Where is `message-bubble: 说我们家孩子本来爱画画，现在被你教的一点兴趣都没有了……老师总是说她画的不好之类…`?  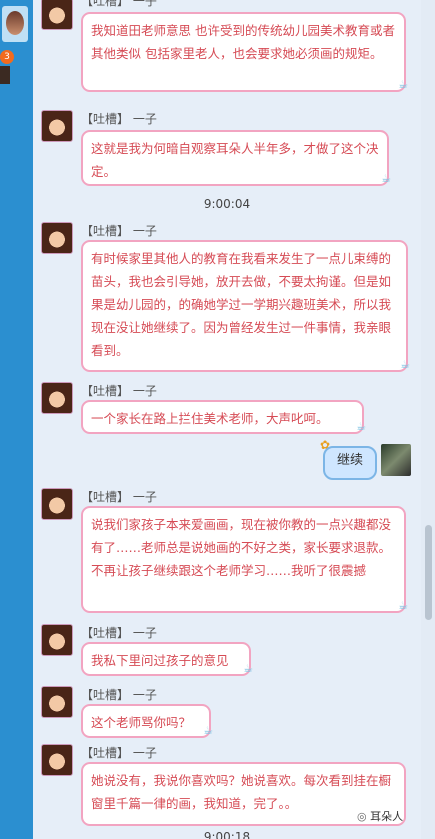
message-bubble: 说我们家孩子本来爱画画，现在被你教的一点兴趣都没有了……老师总是说她画的不好之类… is located at coordinates (244, 559).